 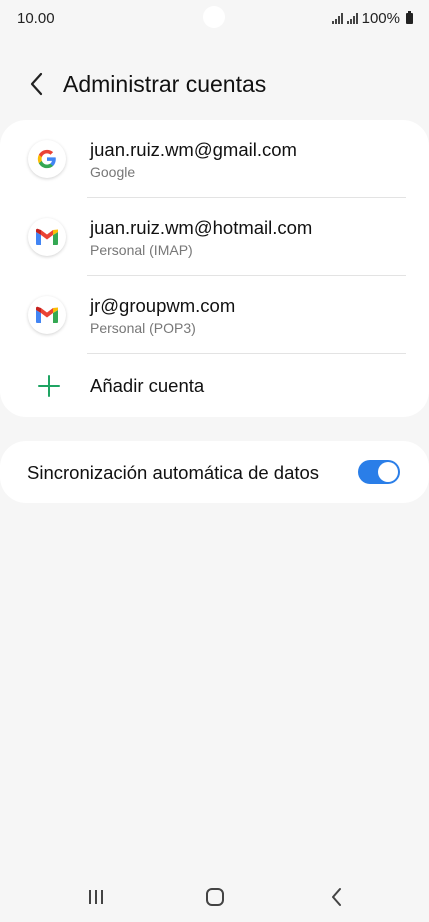 I want to click on chevron-left-icon, so click(x=36, y=84).